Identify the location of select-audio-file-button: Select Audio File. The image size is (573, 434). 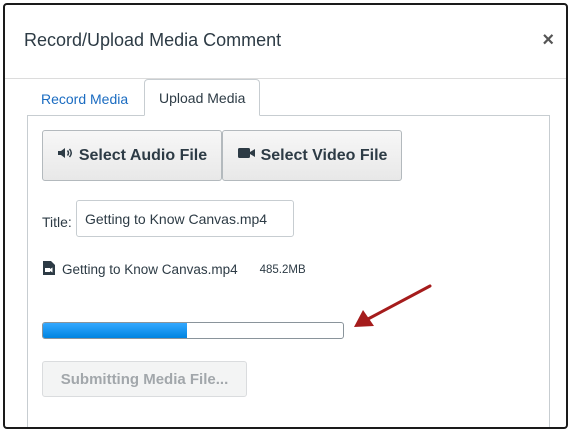
(132, 155).